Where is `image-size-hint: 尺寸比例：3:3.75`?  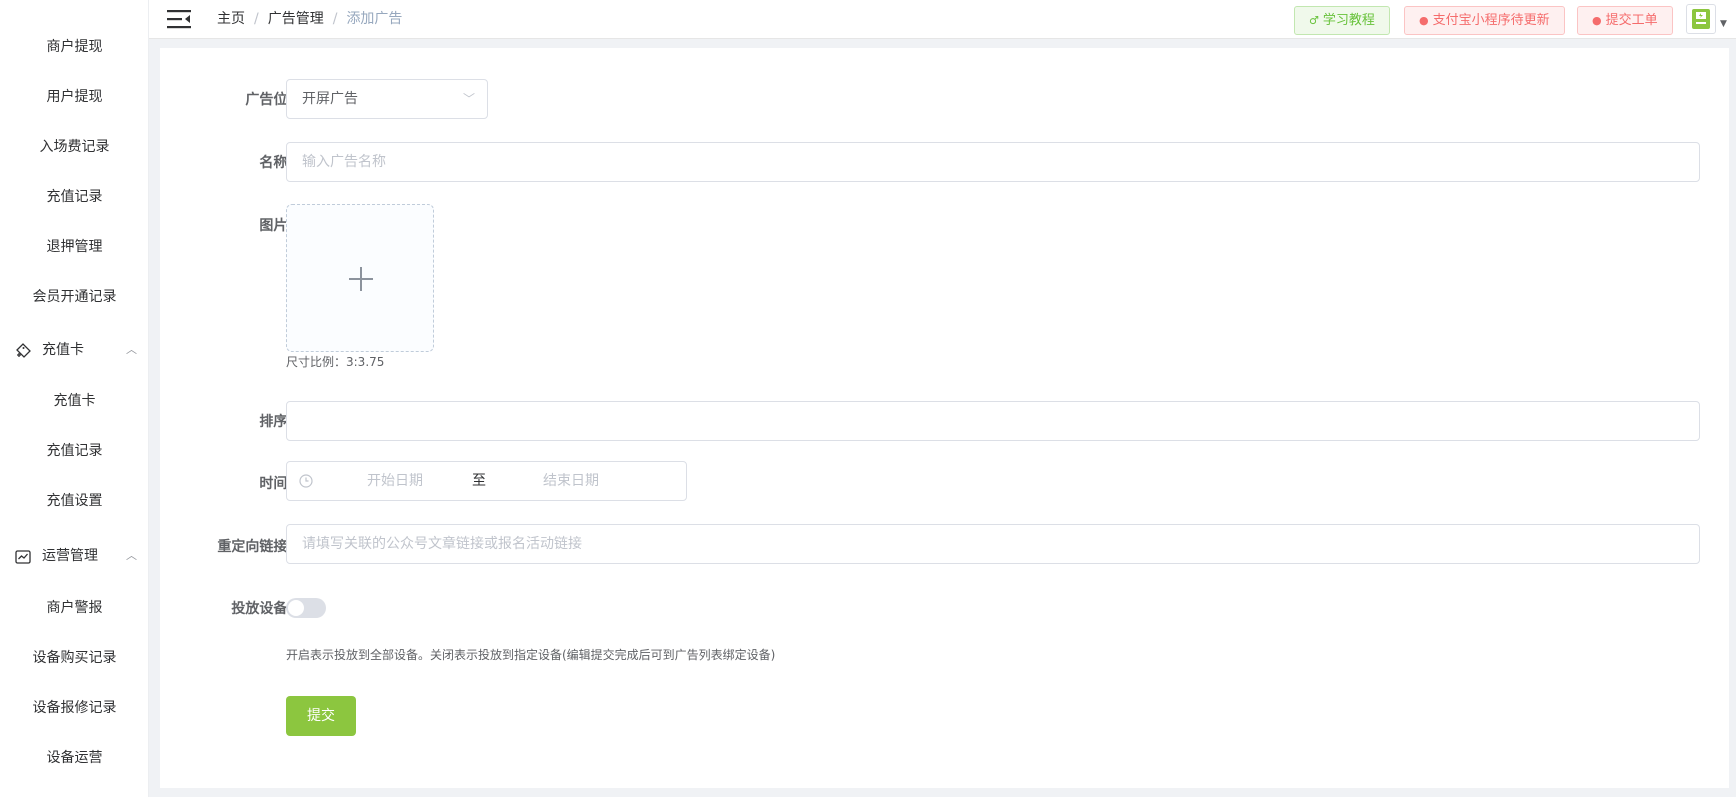 image-size-hint: 尺寸比例：3:3.75 is located at coordinates (335, 362).